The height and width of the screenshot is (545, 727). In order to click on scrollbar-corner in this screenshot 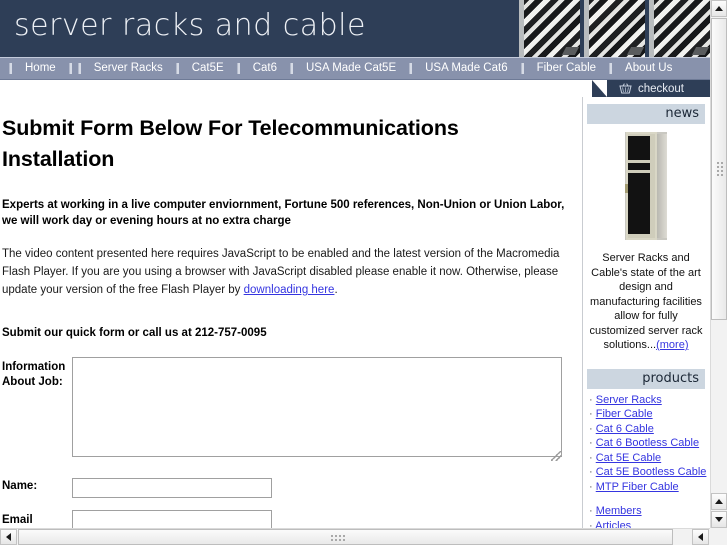, I will do `click(718, 536)`.